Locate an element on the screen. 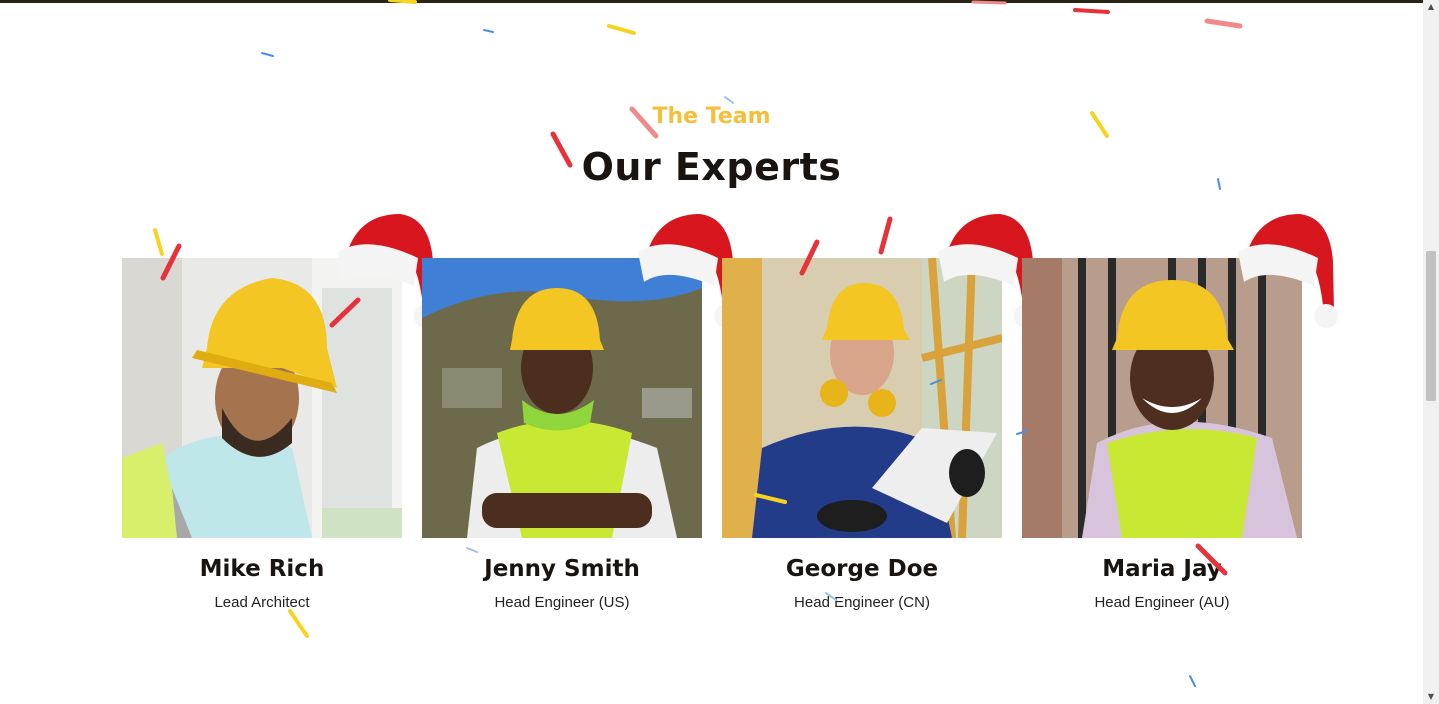  team-card-maria-jay: Maria Jay Head Engineer (AU) is located at coordinates (1180, 412).